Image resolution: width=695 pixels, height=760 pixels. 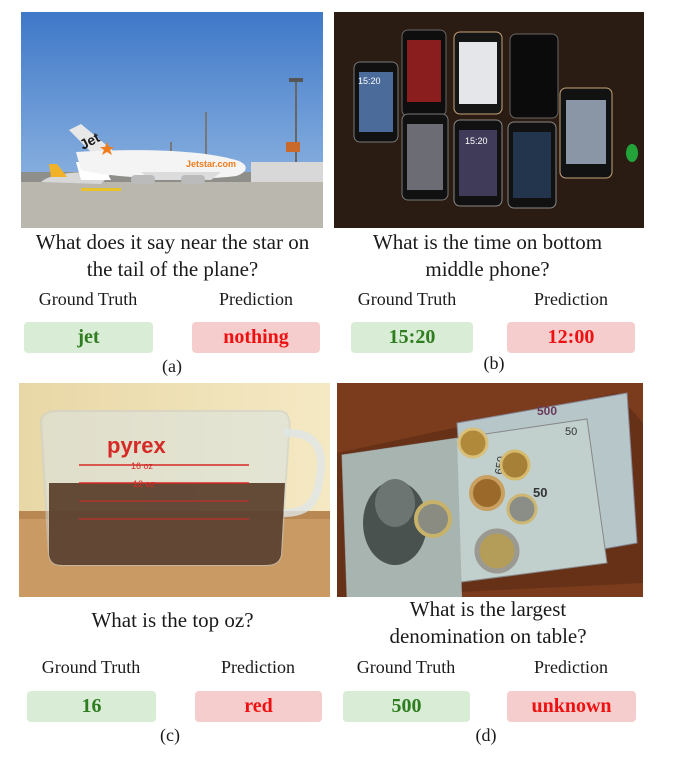 What do you see at coordinates (91, 706) in the screenshot?
I see `ground-truth-answer-c: 16` at bounding box center [91, 706].